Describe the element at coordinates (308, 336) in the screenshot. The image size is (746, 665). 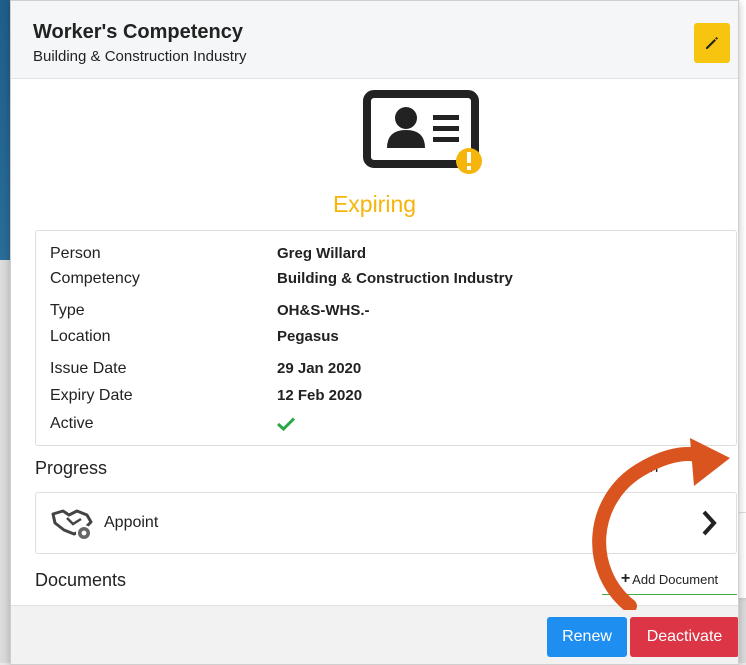
I see `detail-value-location: Pegasus` at that location.